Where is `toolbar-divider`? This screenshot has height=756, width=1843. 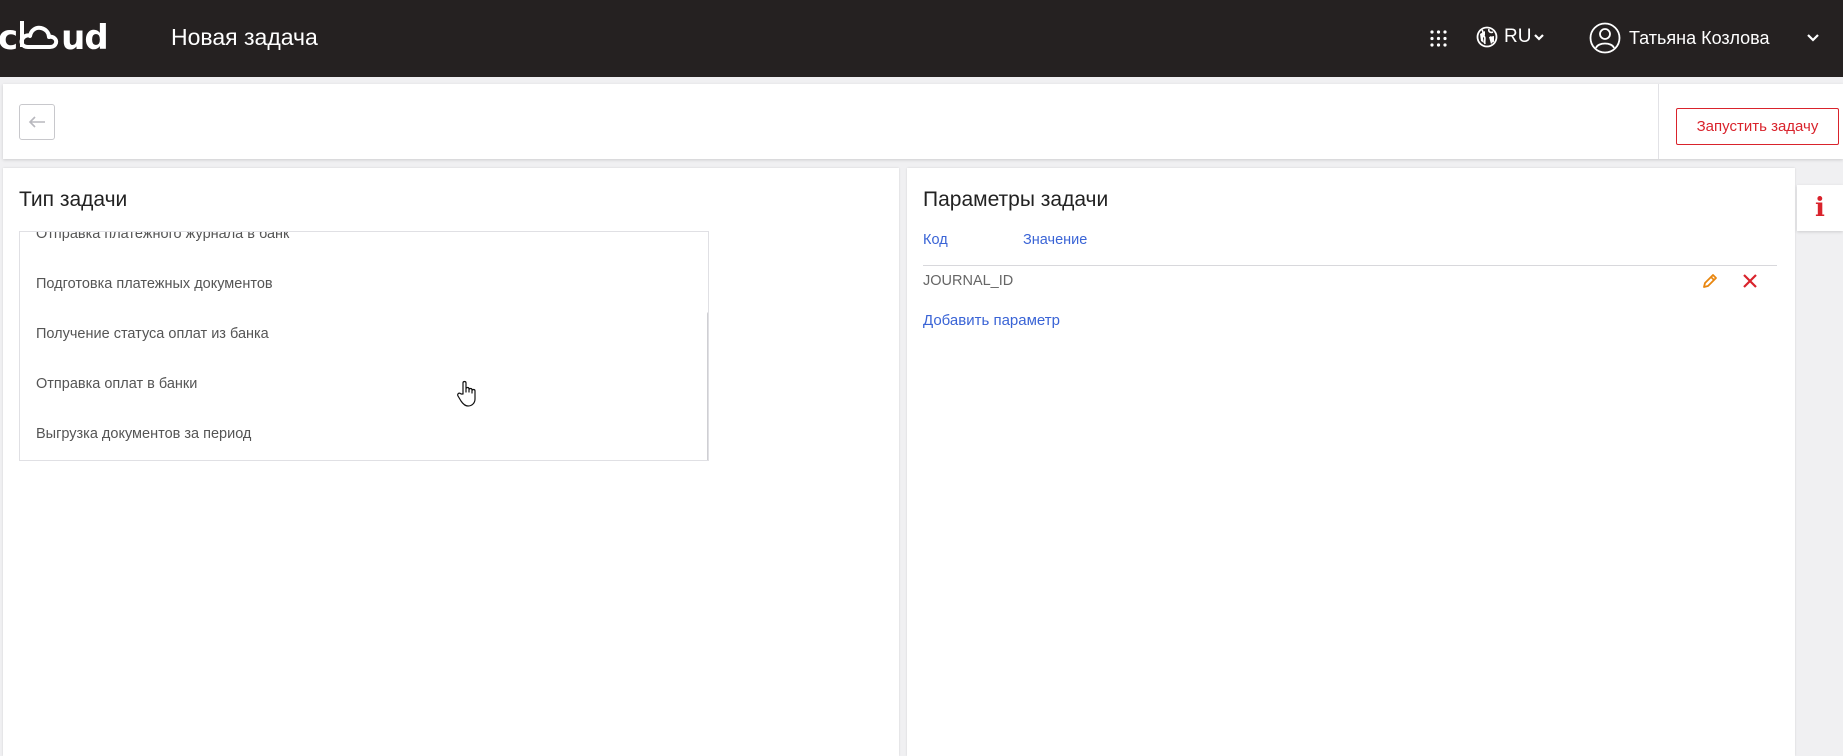 toolbar-divider is located at coordinates (1658, 121).